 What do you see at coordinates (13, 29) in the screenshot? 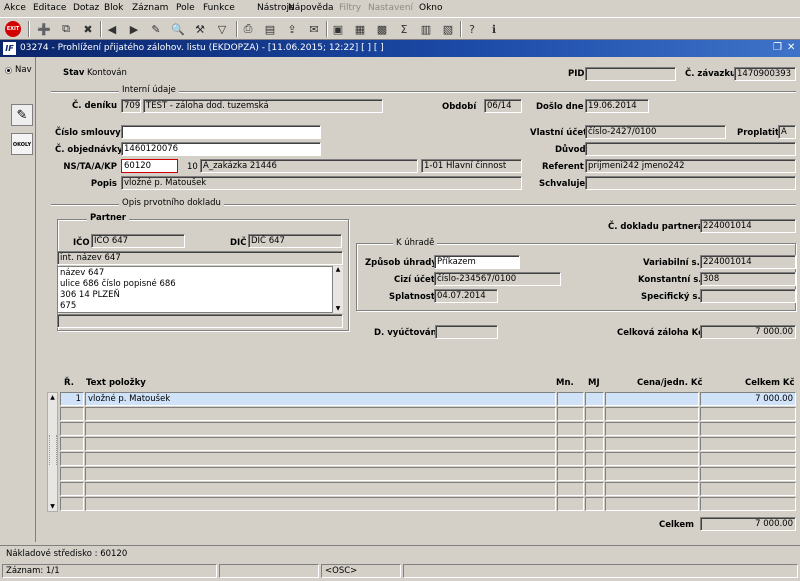
I see `exit-icon: EXIT` at bounding box center [13, 29].